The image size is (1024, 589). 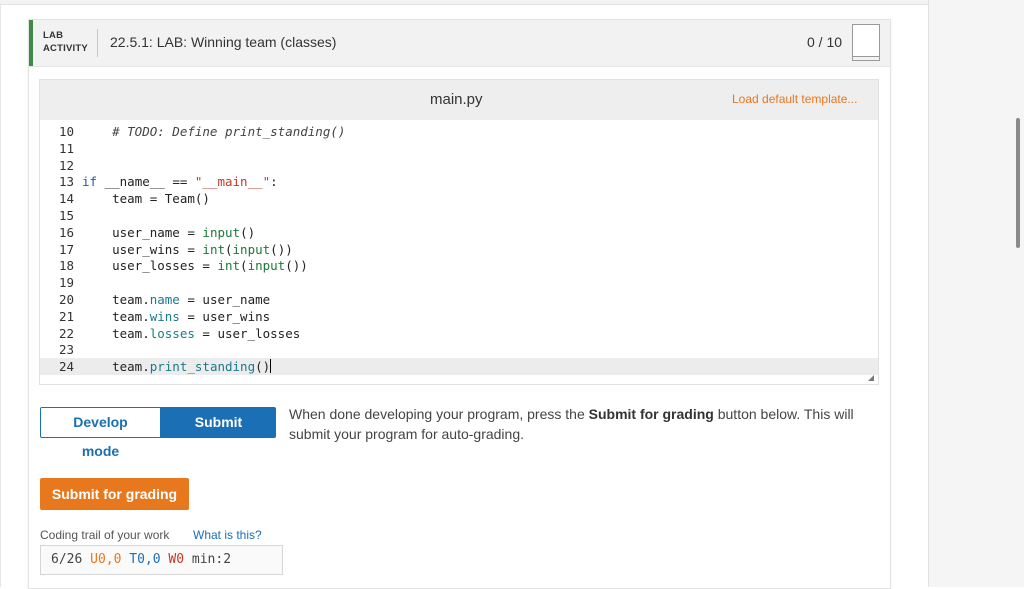 I want to click on line-number: 24, so click(x=66, y=367).